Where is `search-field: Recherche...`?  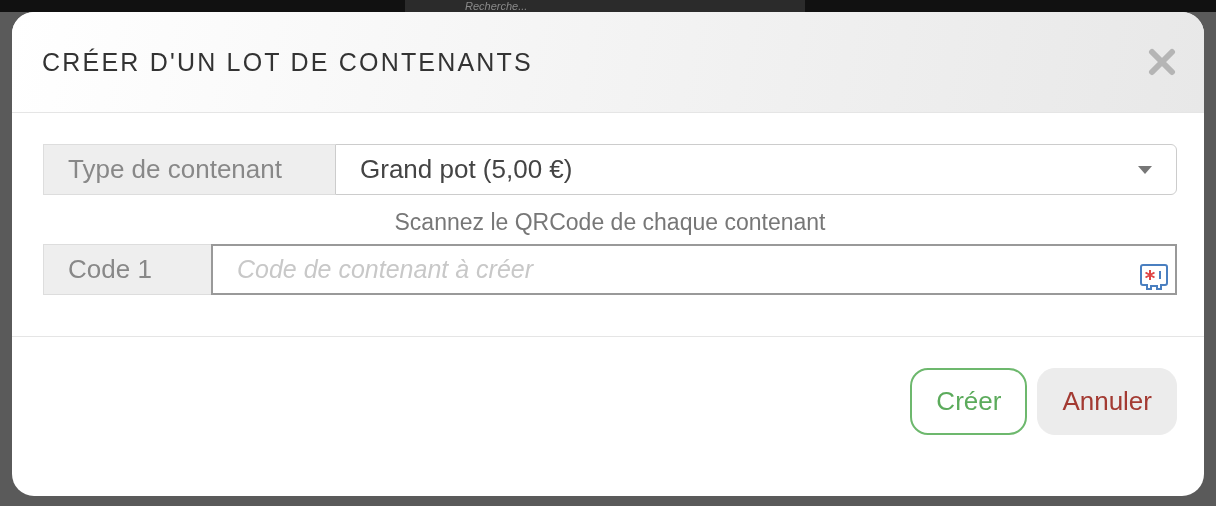
search-field: Recherche... is located at coordinates (605, 6).